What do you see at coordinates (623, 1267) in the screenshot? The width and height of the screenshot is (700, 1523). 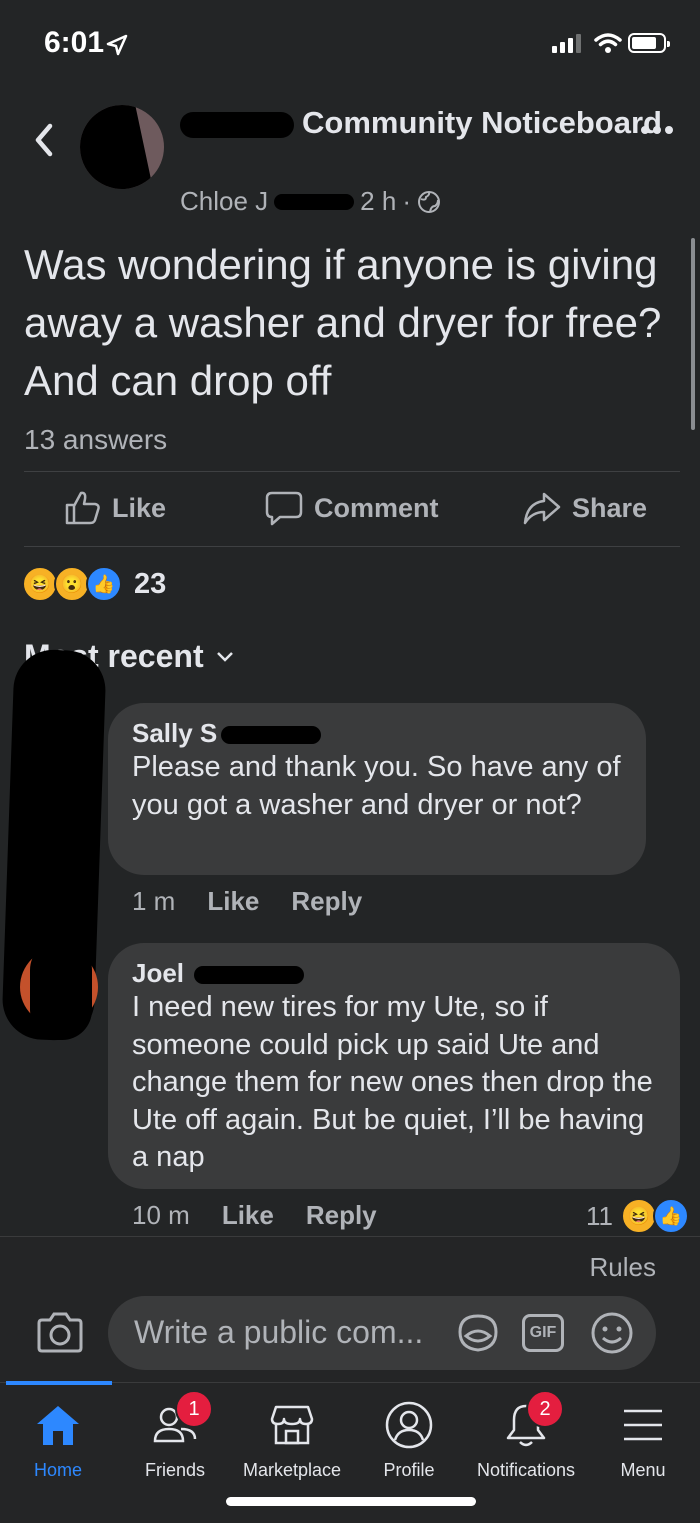 I see `rules-link: Rules` at bounding box center [623, 1267].